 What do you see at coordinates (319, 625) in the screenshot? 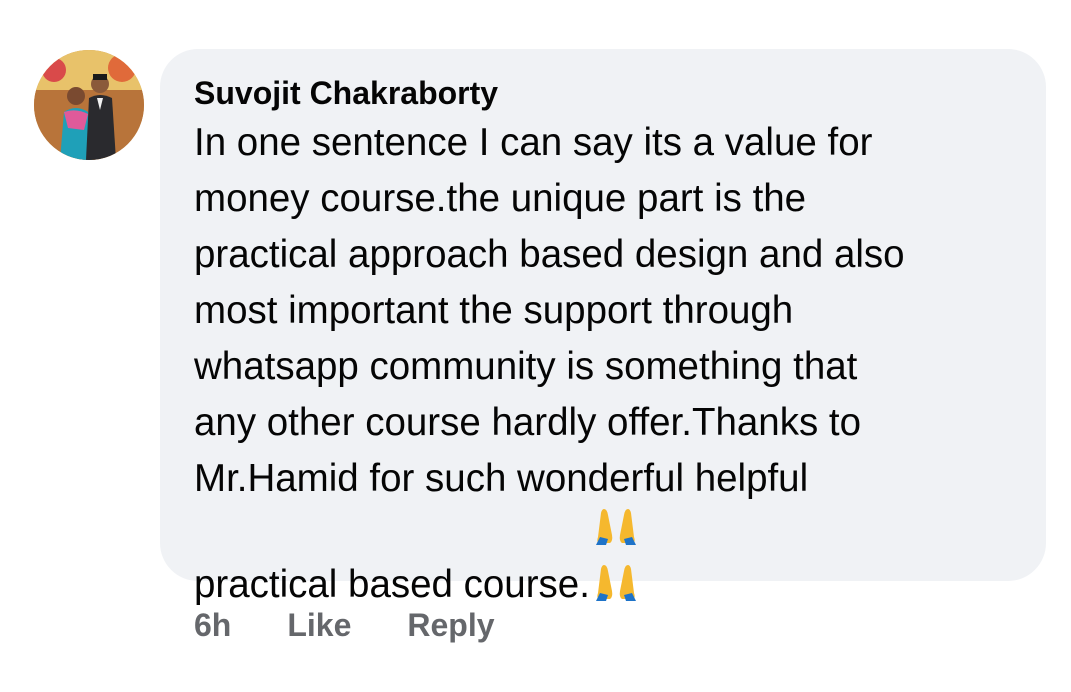
I see `like-button: Like` at bounding box center [319, 625].